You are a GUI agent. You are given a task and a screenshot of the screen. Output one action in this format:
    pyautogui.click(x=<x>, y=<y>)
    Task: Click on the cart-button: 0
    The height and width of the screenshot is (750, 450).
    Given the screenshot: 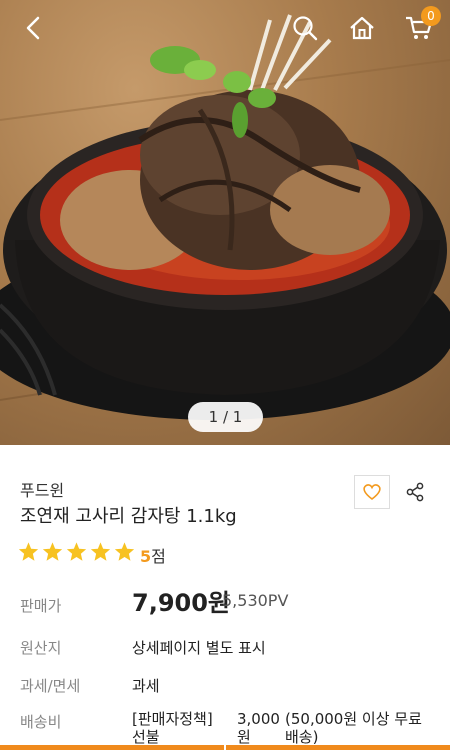 What is the action you would take?
    pyautogui.click(x=421, y=26)
    